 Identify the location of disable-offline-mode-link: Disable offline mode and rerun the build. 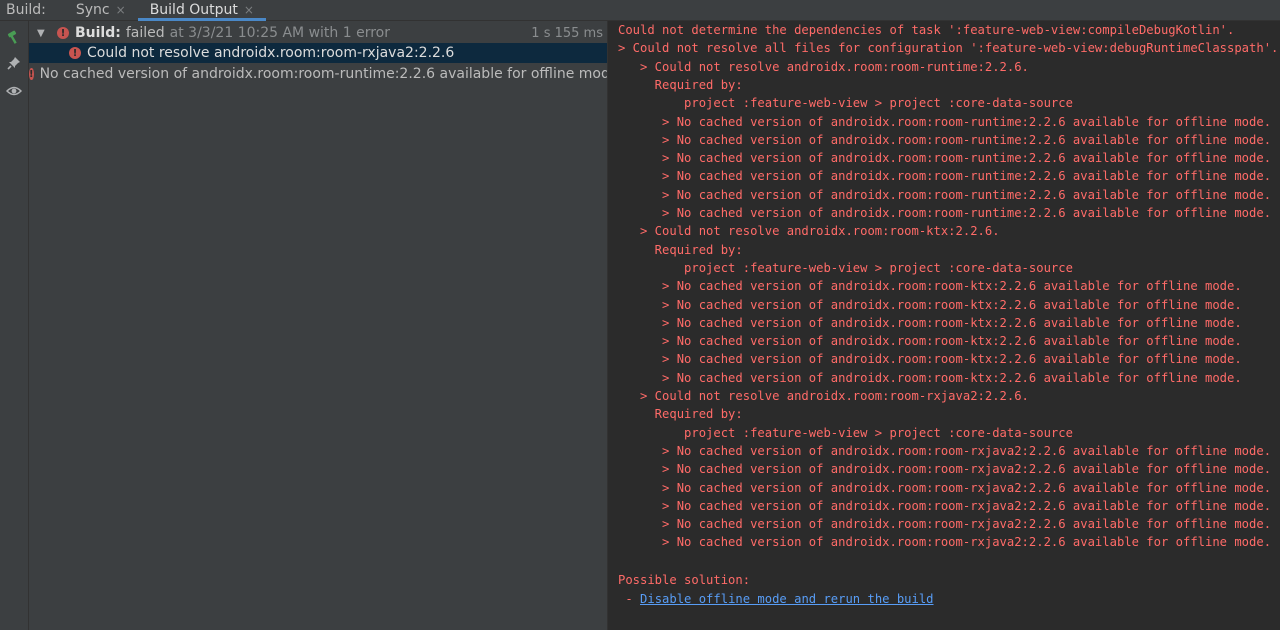
(787, 599).